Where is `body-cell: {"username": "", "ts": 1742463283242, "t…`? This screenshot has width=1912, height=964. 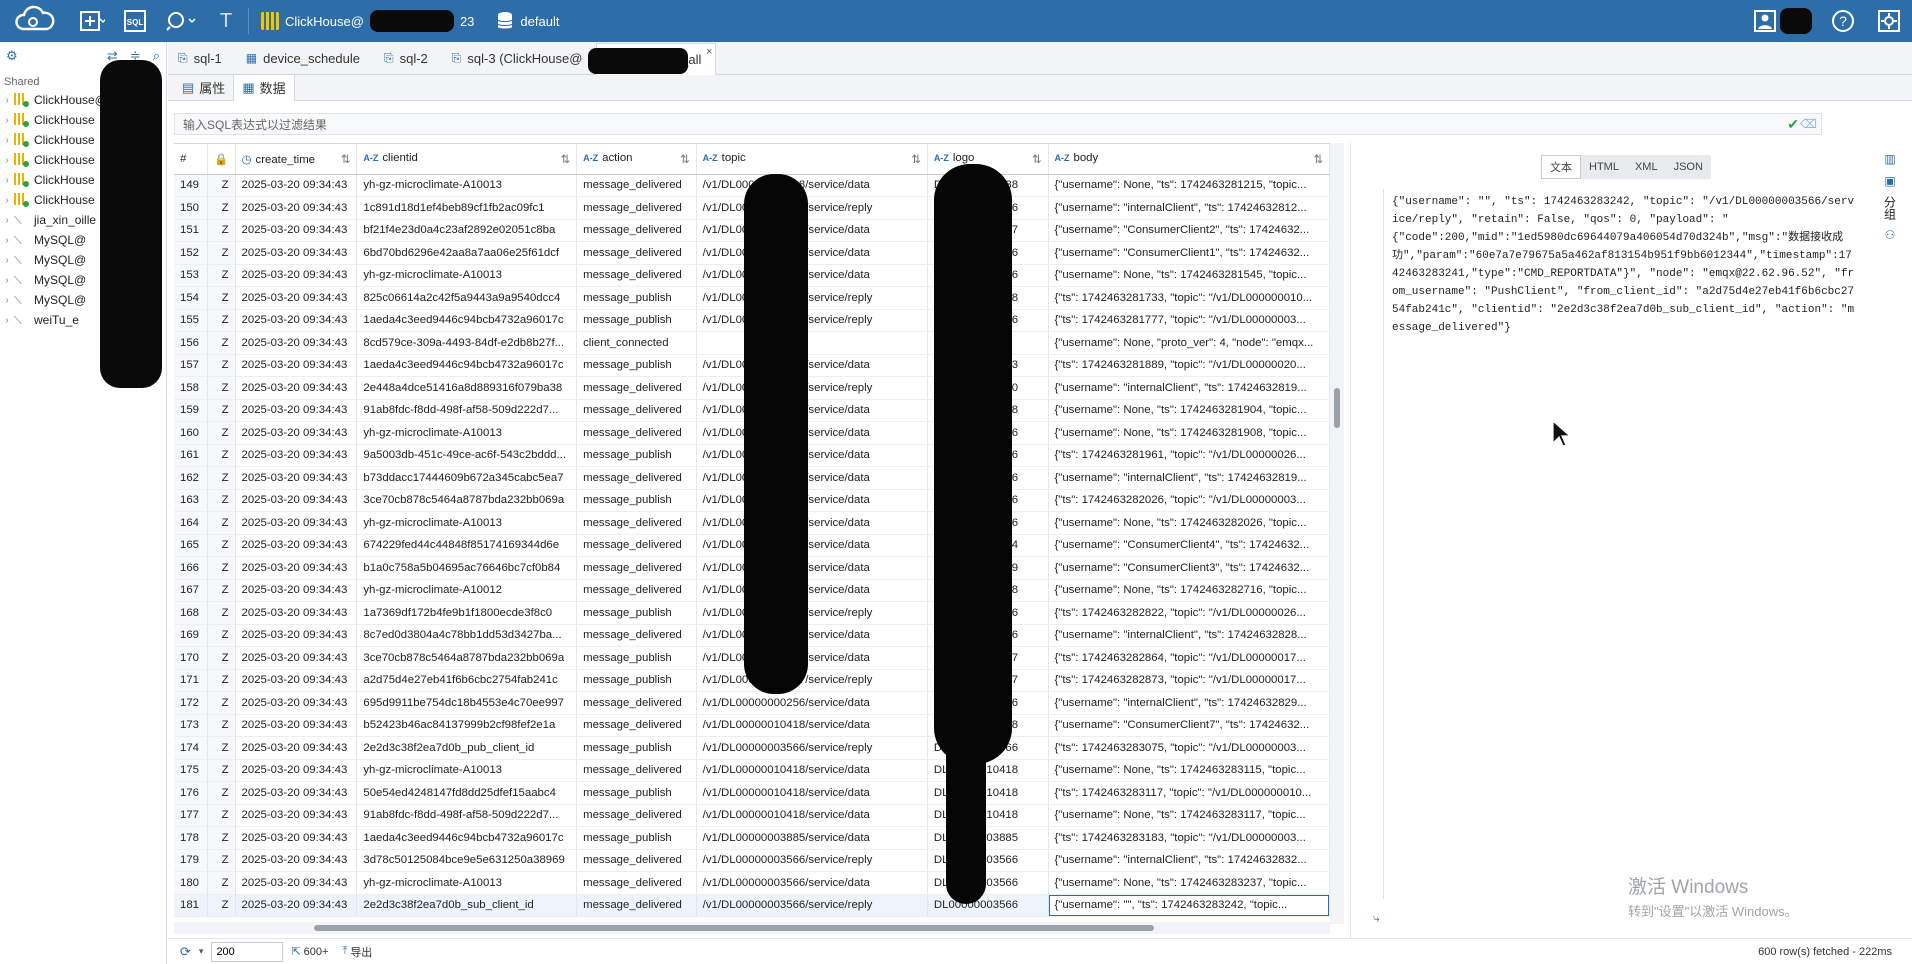
body-cell: {"username": "", "ts": 1742463283242, "t… is located at coordinates (1189, 905).